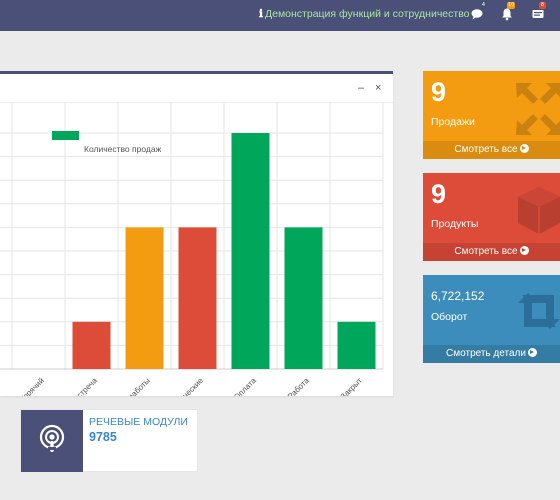 The image size is (560, 500). Describe the element at coordinates (138, 422) in the screenshot. I see `voice-modules-label: Речевые модули` at that location.